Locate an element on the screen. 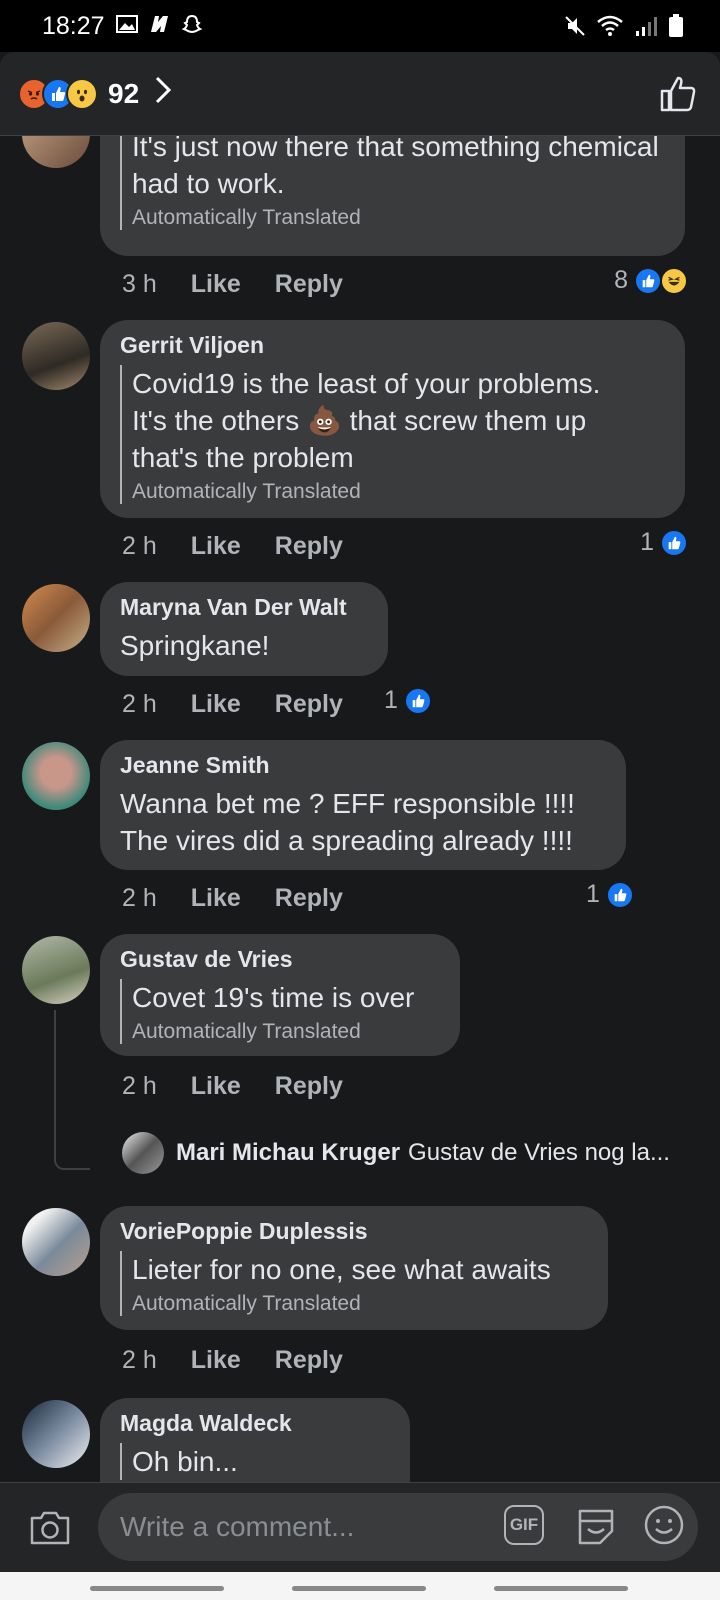 Image resolution: width=720 pixels, height=1600 pixels. signal-icon is located at coordinates (646, 26).